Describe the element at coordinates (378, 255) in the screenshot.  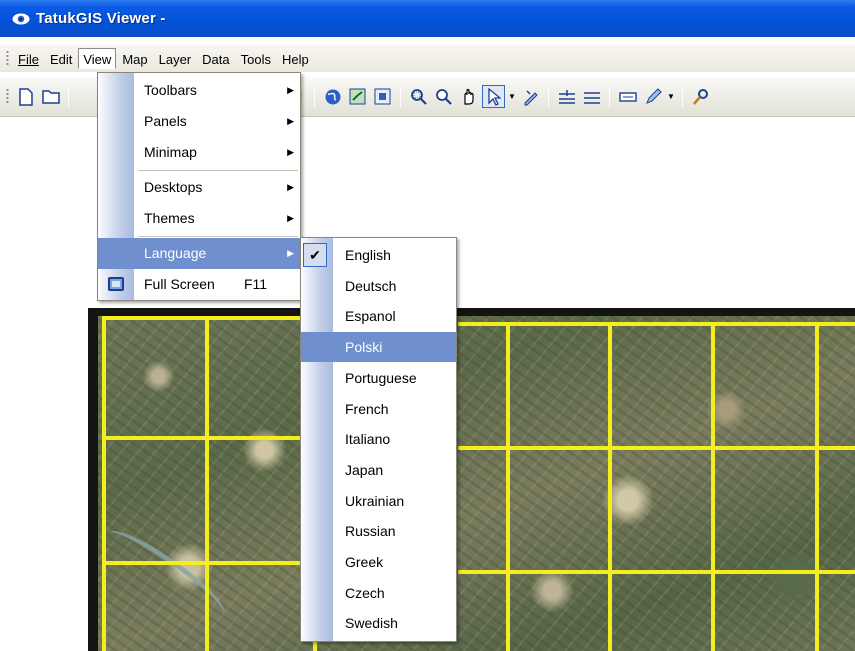
I see `language-item-english: ✔ English` at that location.